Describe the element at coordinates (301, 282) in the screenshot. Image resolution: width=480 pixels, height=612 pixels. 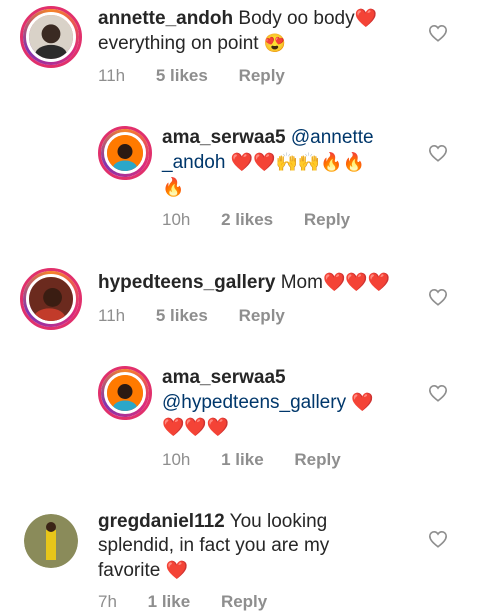
I see `comment-text: Mom` at that location.